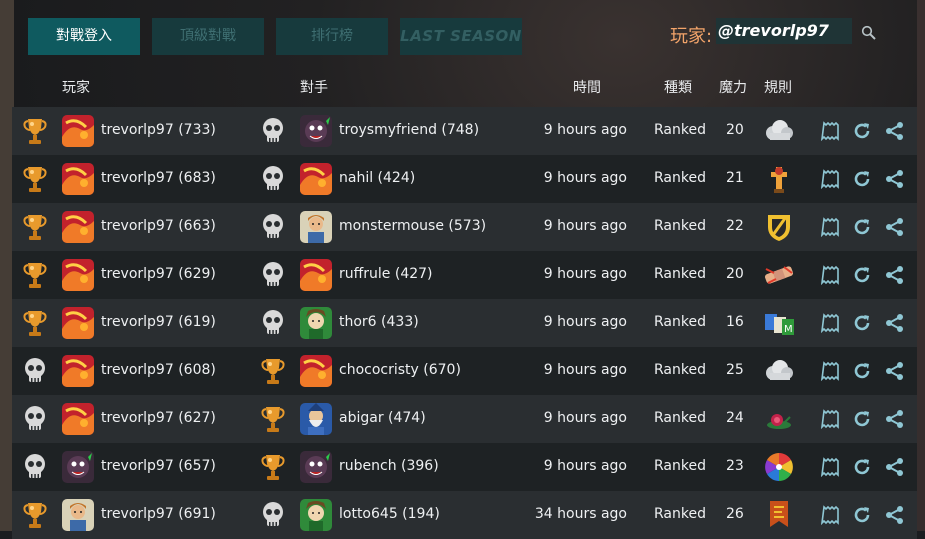 Image resolution: width=925 pixels, height=539 pixels. Describe the element at coordinates (461, 36) in the screenshot. I see `tab-last-season: LAST SEASON` at that location.